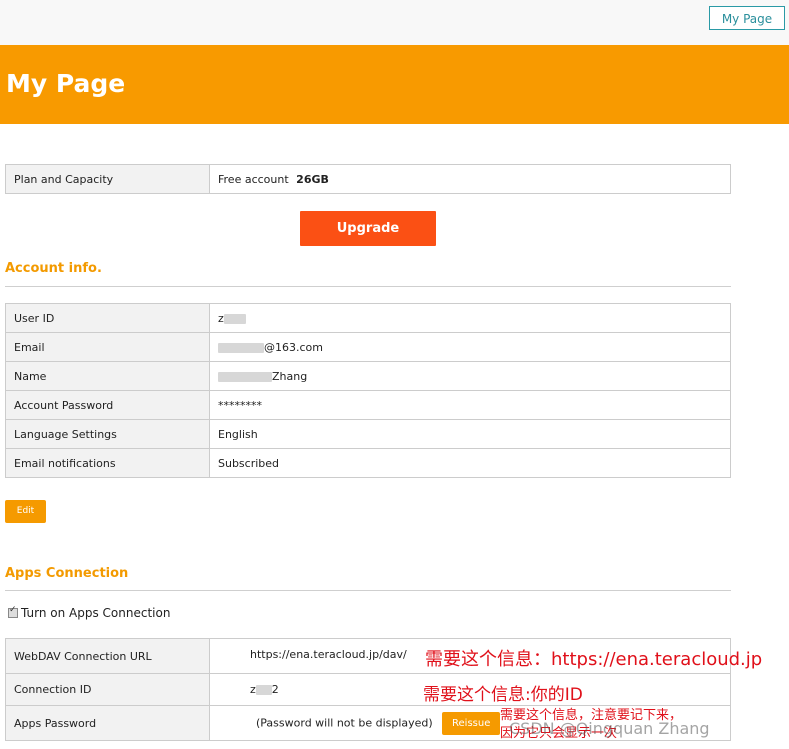 The height and width of the screenshot is (749, 789). Describe the element at coordinates (470, 434) in the screenshot. I see `language-settings-value: English` at that location.